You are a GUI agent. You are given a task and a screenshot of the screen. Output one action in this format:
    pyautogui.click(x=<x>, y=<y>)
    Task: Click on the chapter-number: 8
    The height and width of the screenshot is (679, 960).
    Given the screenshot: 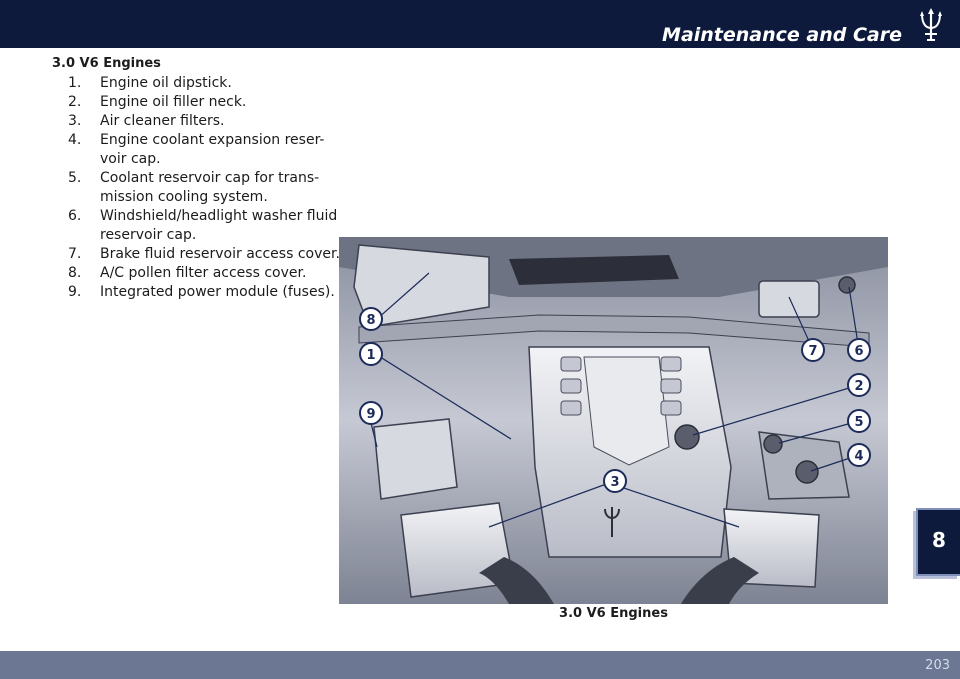 What is the action you would take?
    pyautogui.click(x=939, y=540)
    